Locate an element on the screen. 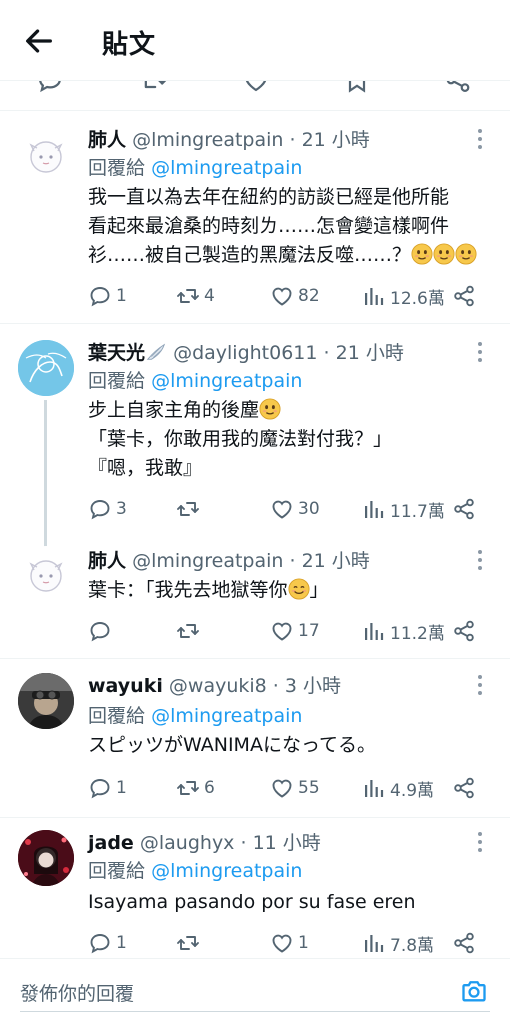  post-time: 3 小時 is located at coordinates (313, 686).